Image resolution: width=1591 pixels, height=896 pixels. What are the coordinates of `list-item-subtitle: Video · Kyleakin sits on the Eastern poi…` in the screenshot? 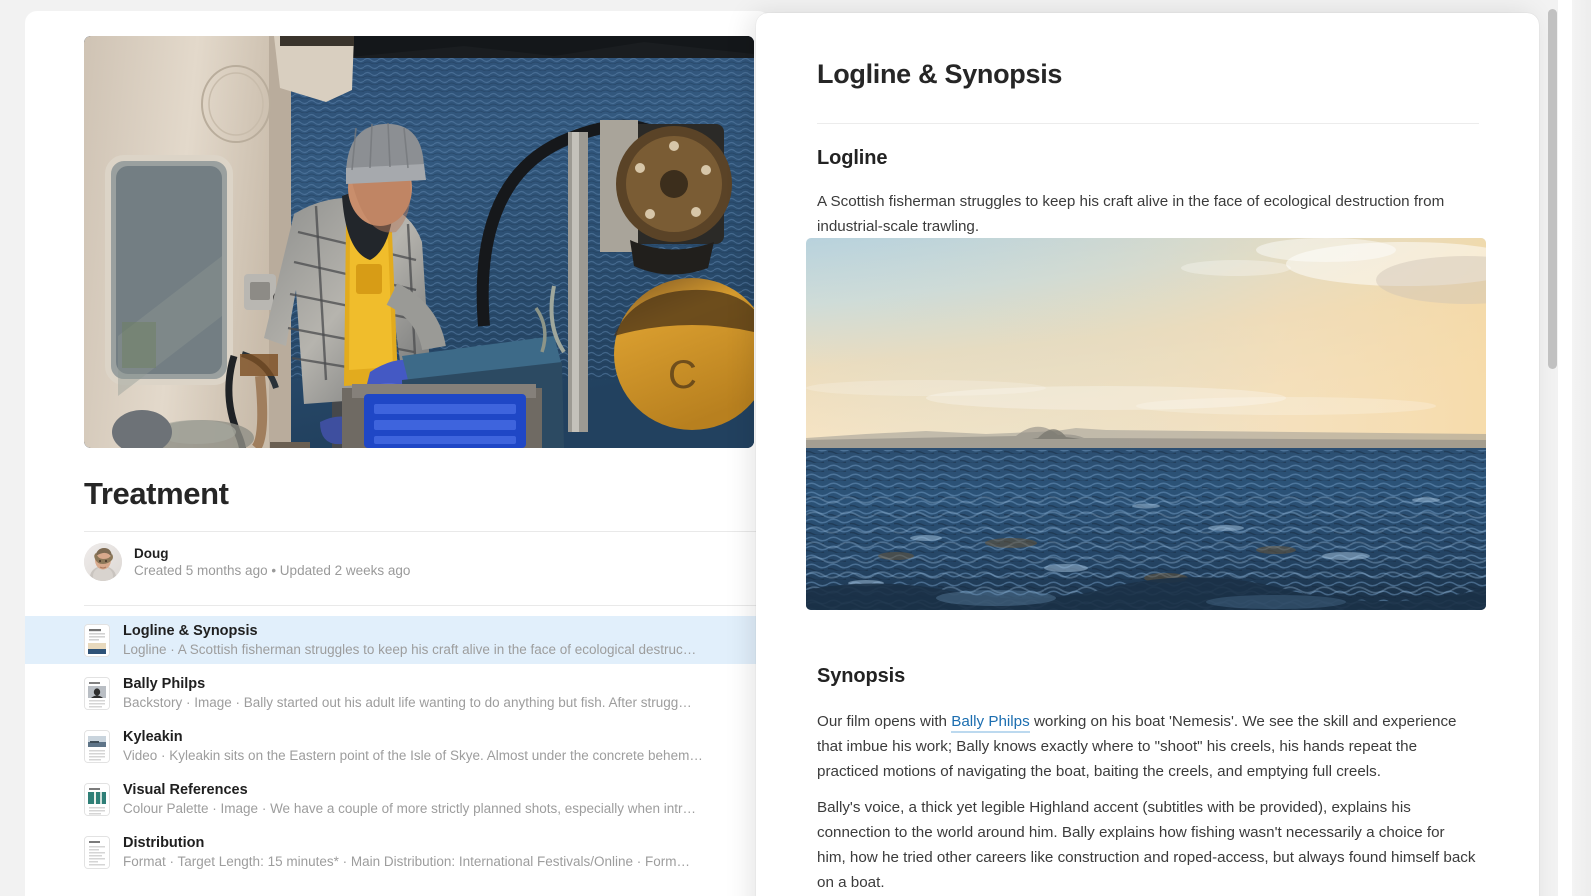 It's located at (413, 755).